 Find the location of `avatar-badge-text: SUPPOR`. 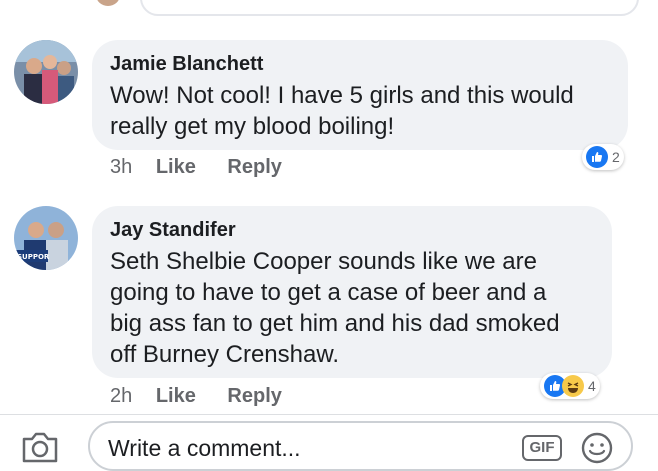

avatar-badge-text: SUPPOR is located at coordinates (33, 257).